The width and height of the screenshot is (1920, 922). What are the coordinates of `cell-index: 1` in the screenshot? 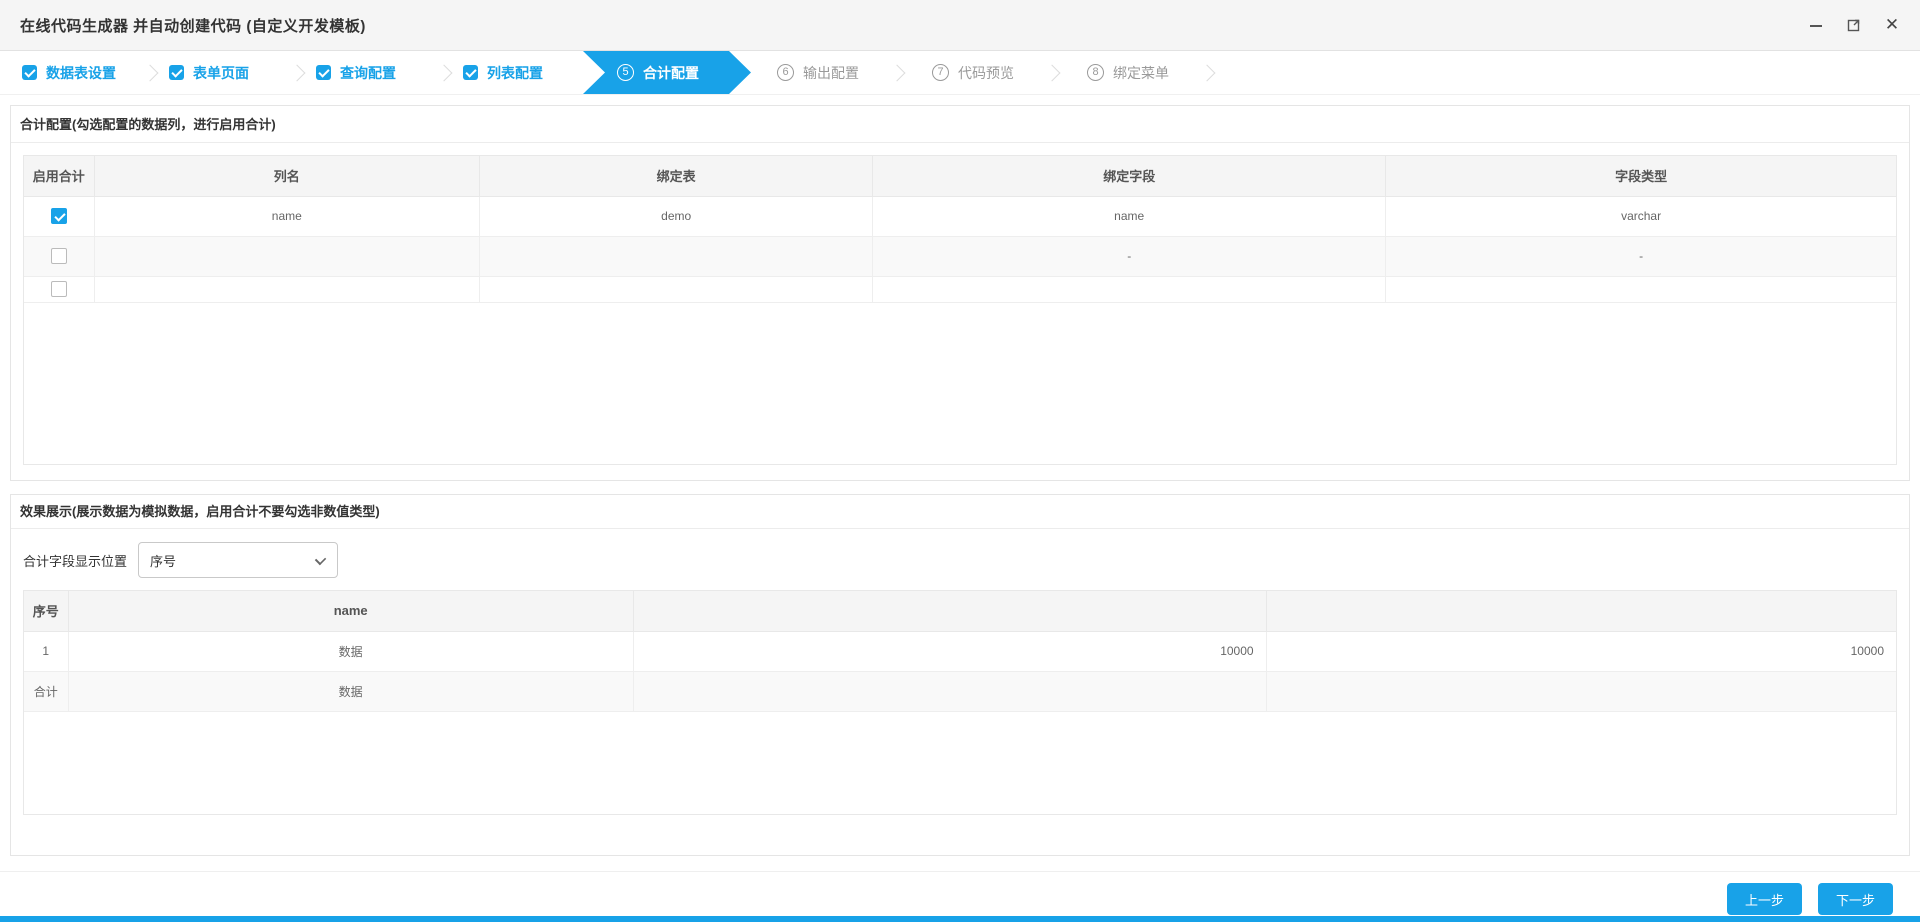 It's located at (46, 651).